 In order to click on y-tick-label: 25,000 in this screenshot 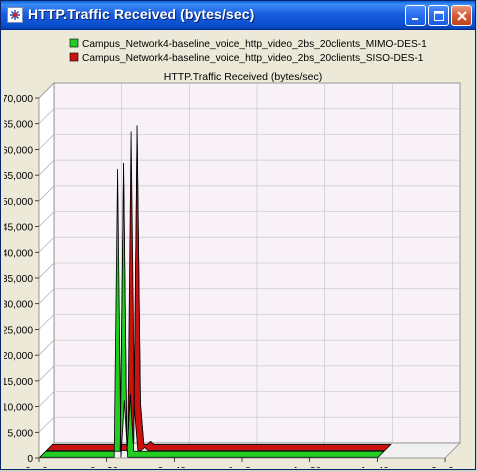, I will do `click(18, 330)`.